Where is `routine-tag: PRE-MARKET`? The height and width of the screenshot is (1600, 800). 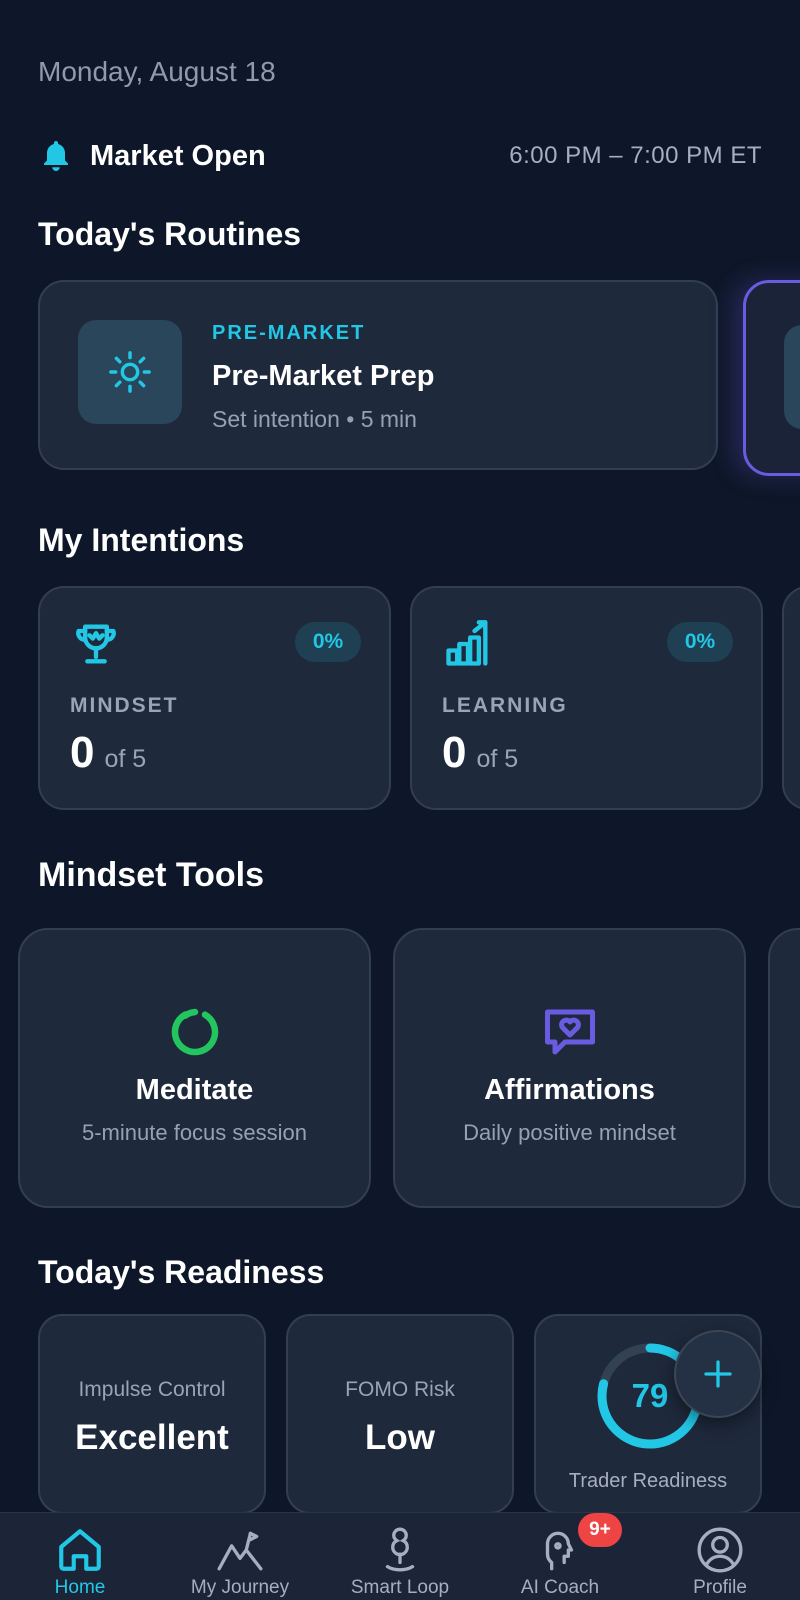 routine-tag: PRE-MARKET is located at coordinates (289, 333).